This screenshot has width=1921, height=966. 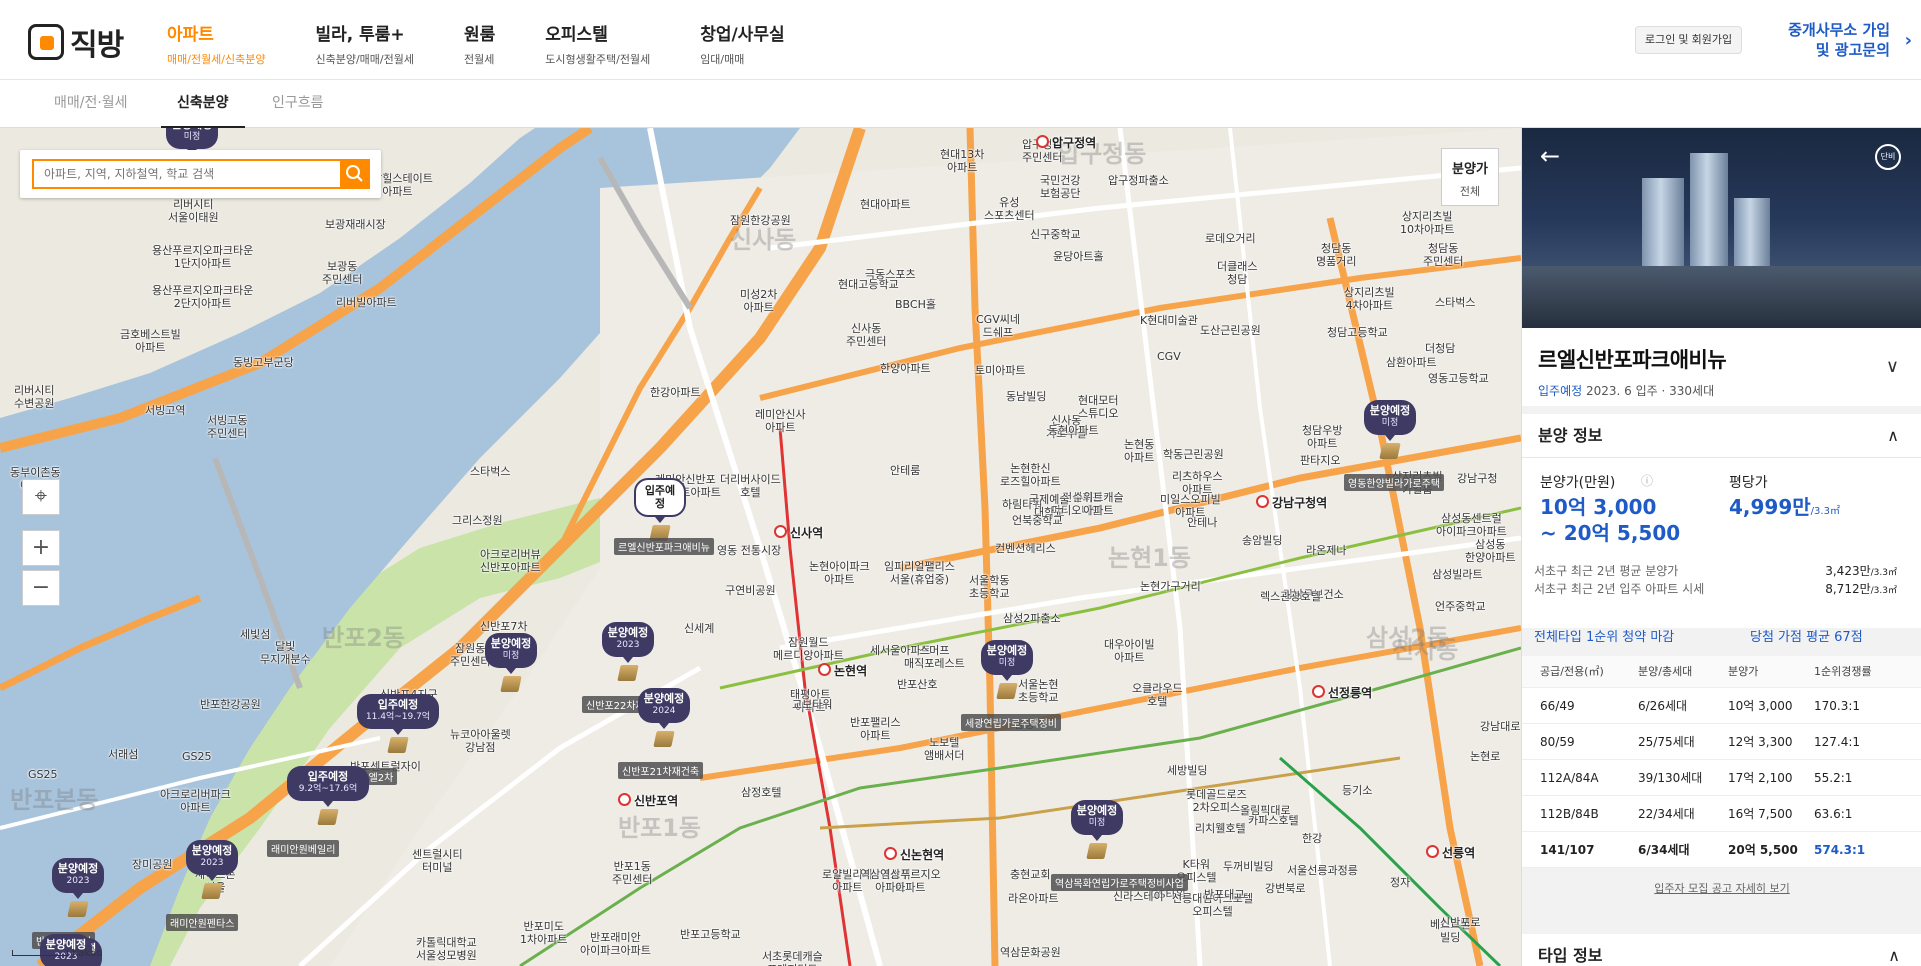 What do you see at coordinates (890, 274) in the screenshot?
I see `map-place-label: 극동스포츠` at bounding box center [890, 274].